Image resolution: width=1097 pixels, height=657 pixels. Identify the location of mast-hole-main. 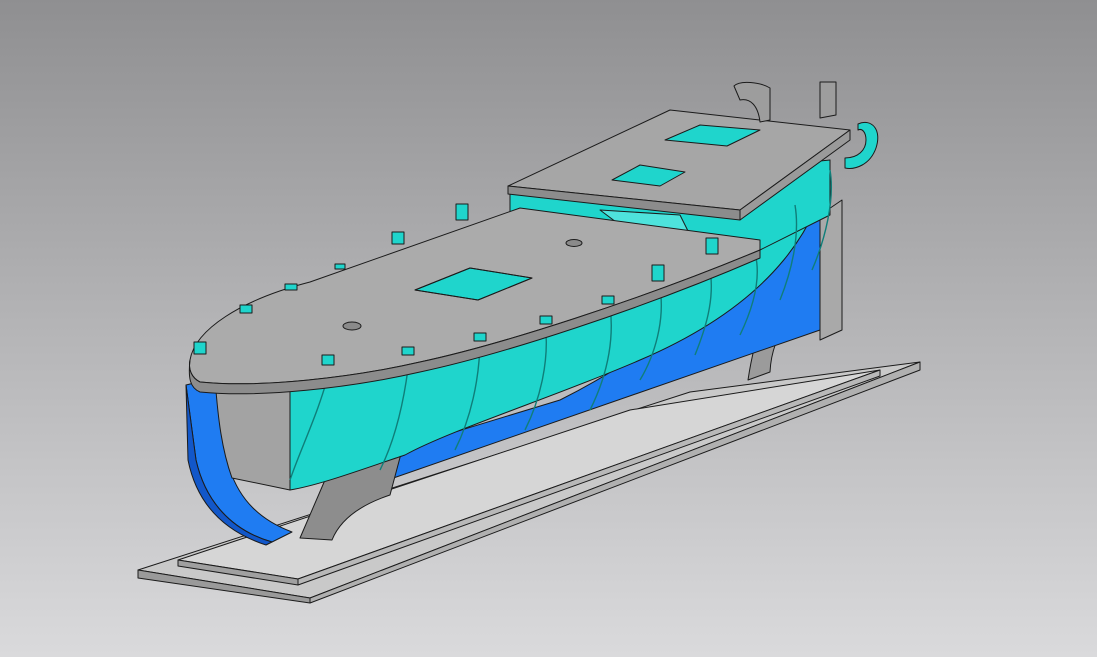
(574, 243).